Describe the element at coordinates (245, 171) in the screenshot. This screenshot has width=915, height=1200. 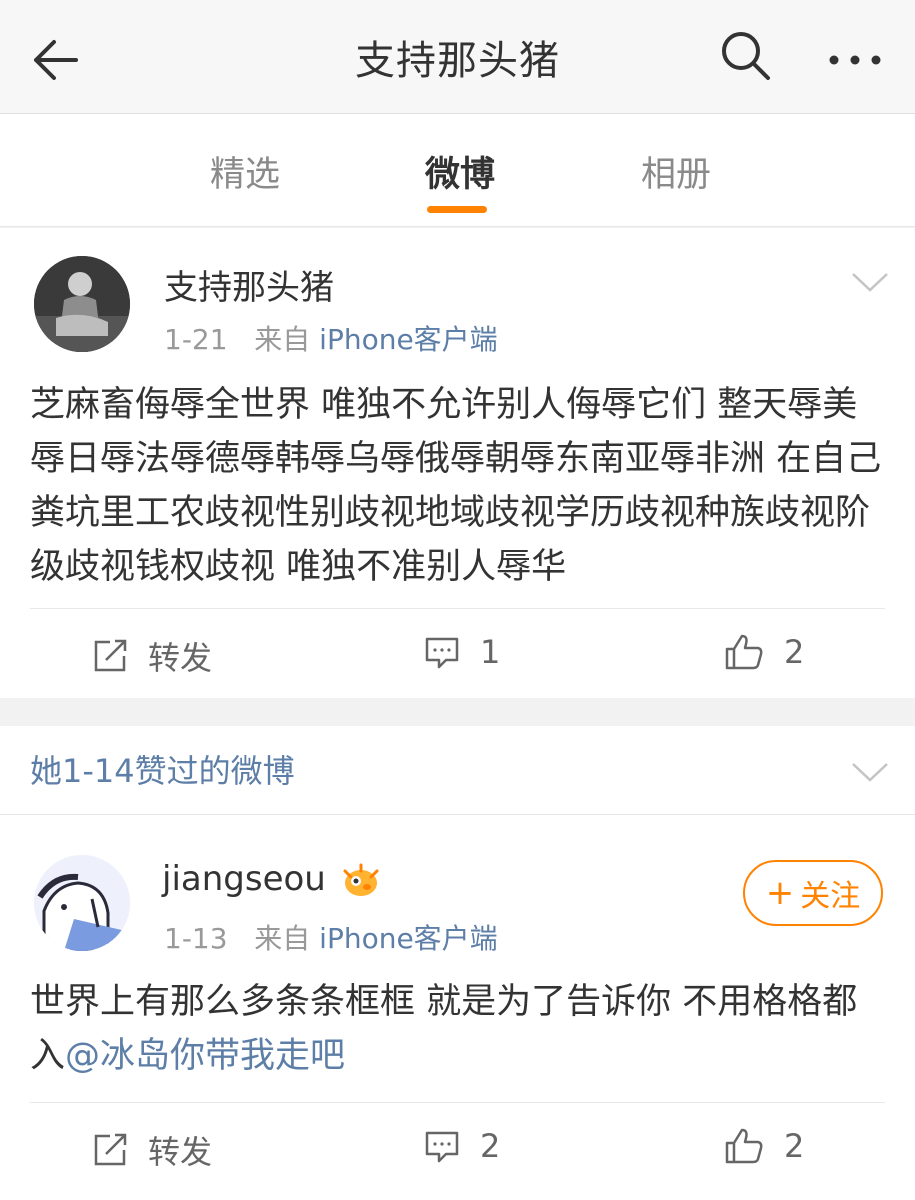
I see `tab-featured: 精选` at that location.